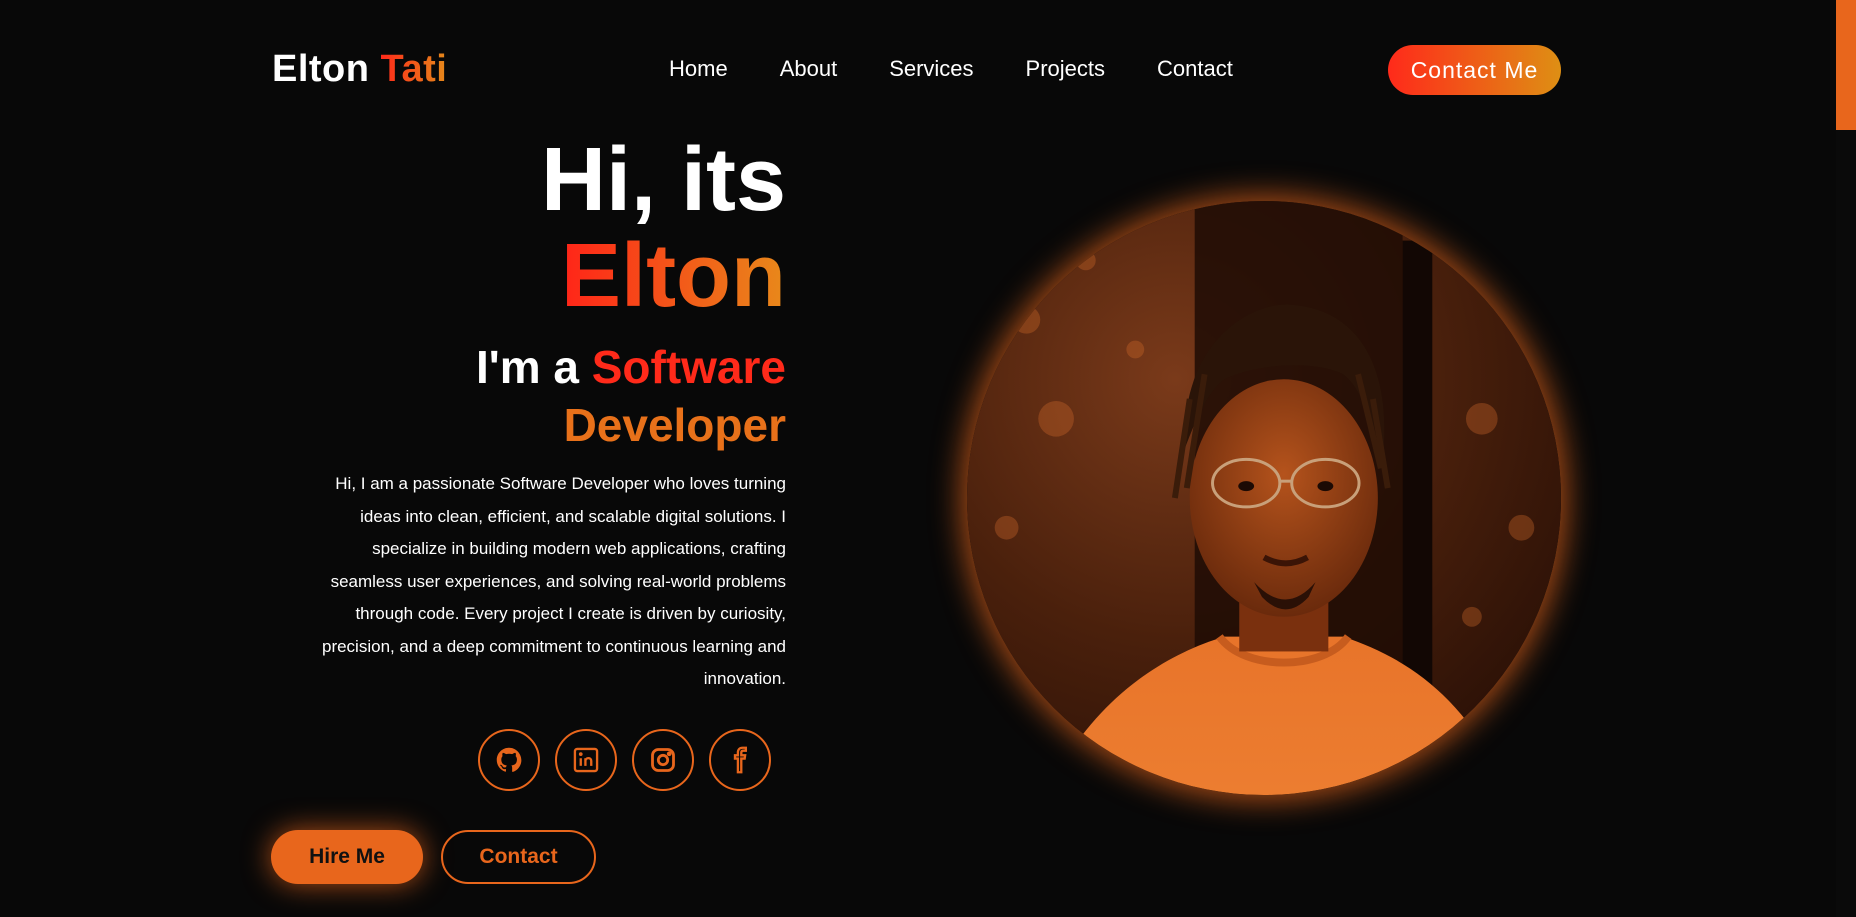 Image resolution: width=1856 pixels, height=917 pixels. Describe the element at coordinates (1065, 69) in the screenshot. I see `nav-projects: Projects` at that location.